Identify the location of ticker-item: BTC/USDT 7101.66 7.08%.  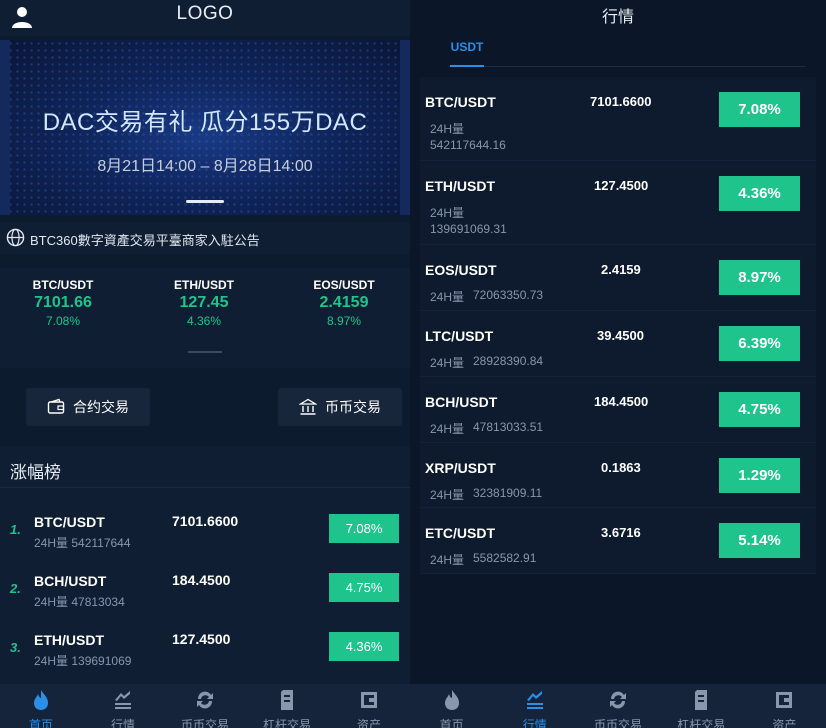
(63, 303).